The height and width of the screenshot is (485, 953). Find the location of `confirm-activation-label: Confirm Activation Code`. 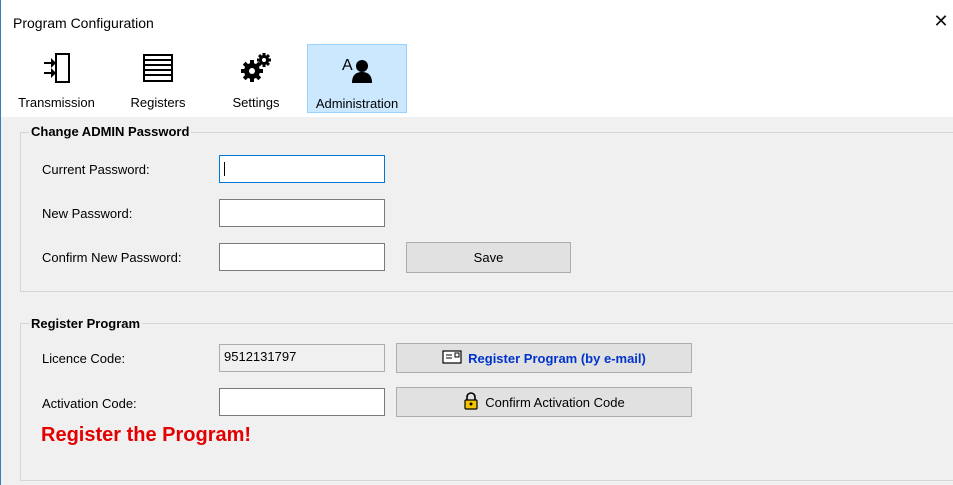

confirm-activation-label: Confirm Activation Code is located at coordinates (555, 402).